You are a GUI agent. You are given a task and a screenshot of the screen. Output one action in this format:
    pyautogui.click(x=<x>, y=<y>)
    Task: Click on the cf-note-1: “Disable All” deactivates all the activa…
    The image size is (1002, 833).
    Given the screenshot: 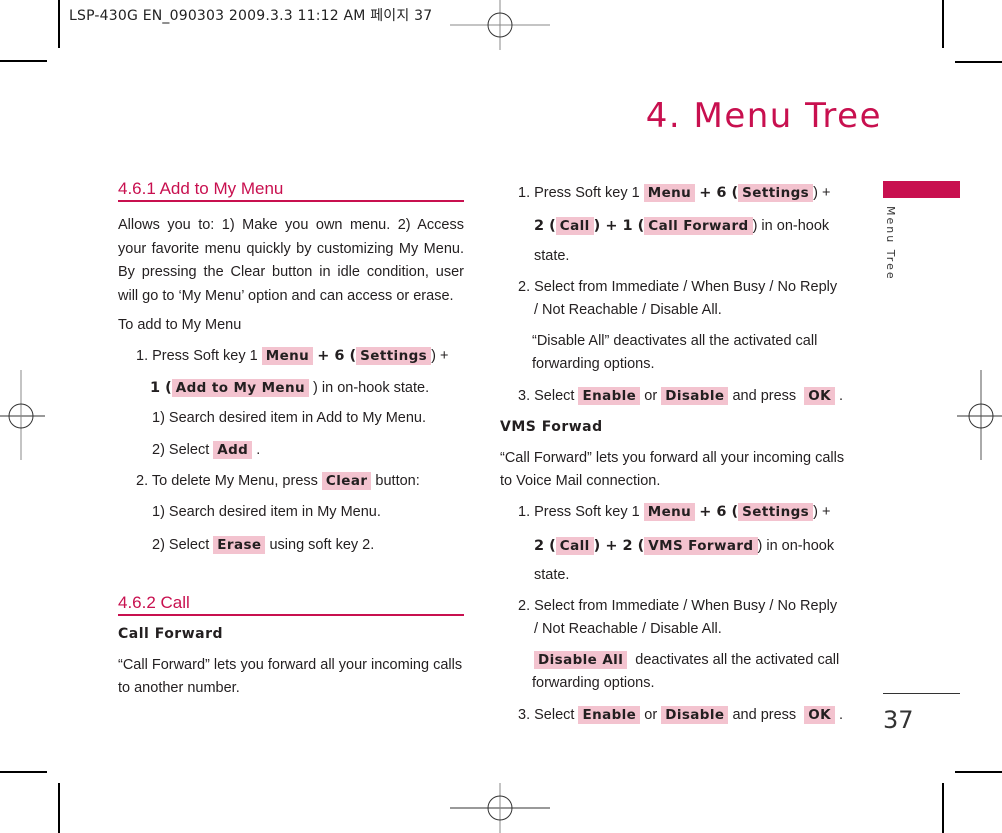 What is the action you would take?
    pyautogui.click(x=675, y=341)
    